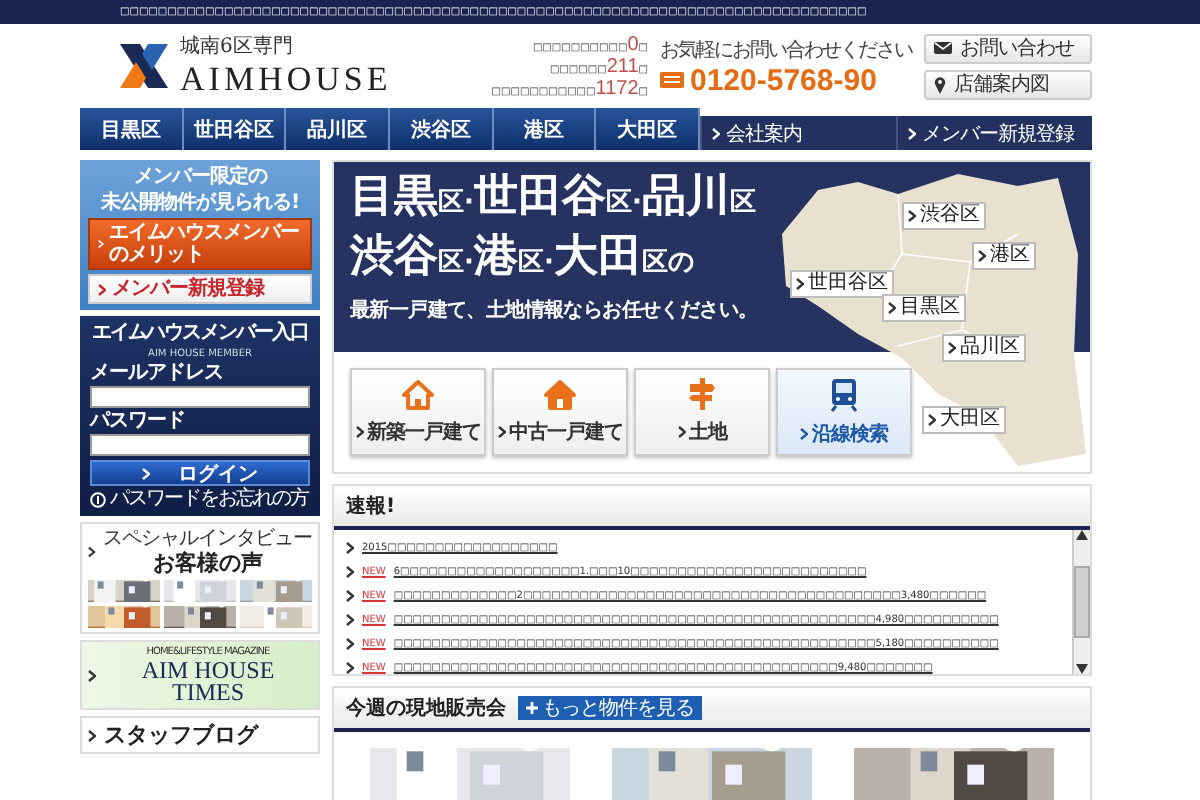 The image size is (1200, 800). Describe the element at coordinates (200, 203) in the screenshot. I see `banner-text: 未公開物件が見られる!` at that location.